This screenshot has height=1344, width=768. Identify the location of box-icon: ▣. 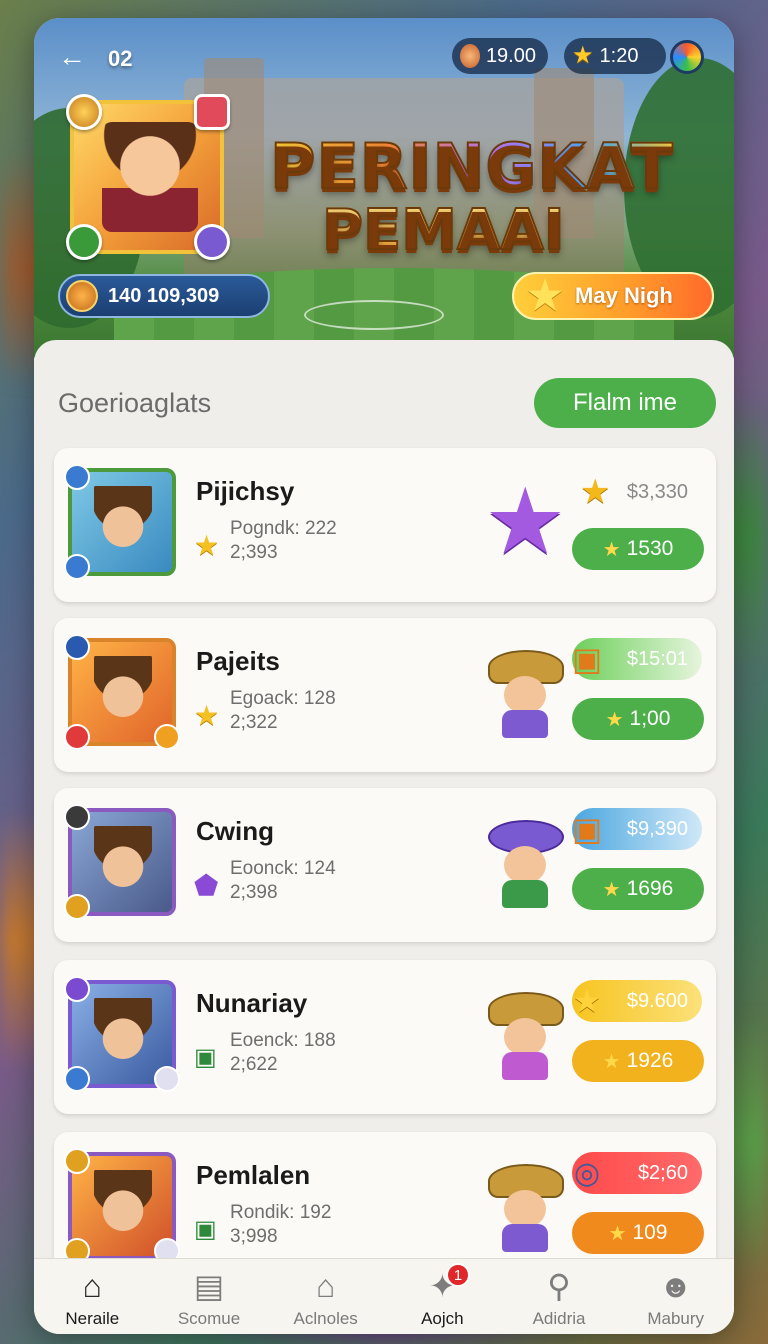
(205, 1057).